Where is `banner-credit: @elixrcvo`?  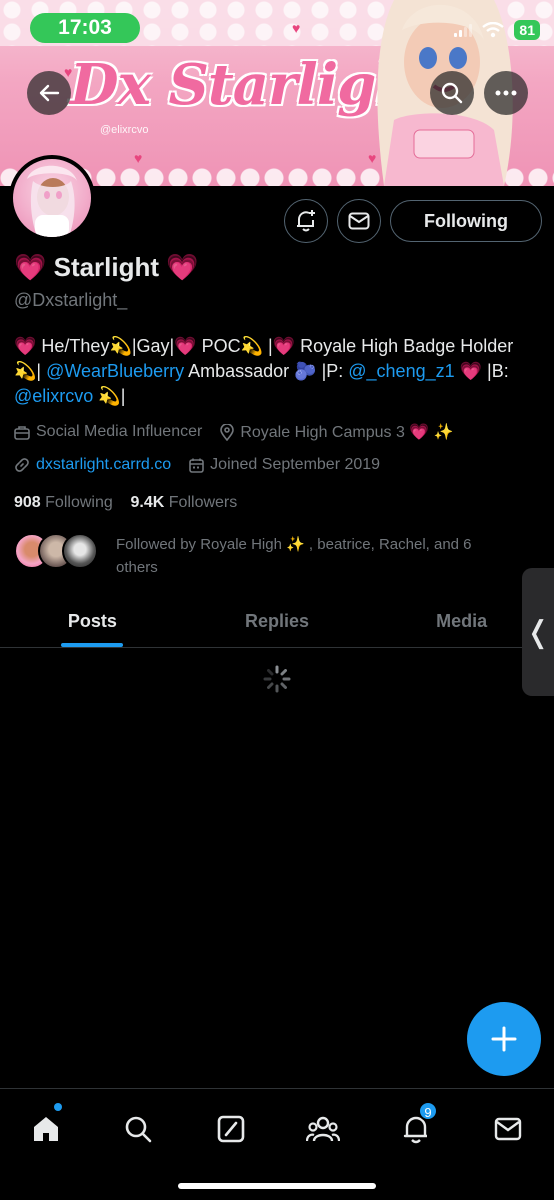 banner-credit: @elixrcvo is located at coordinates (124, 130).